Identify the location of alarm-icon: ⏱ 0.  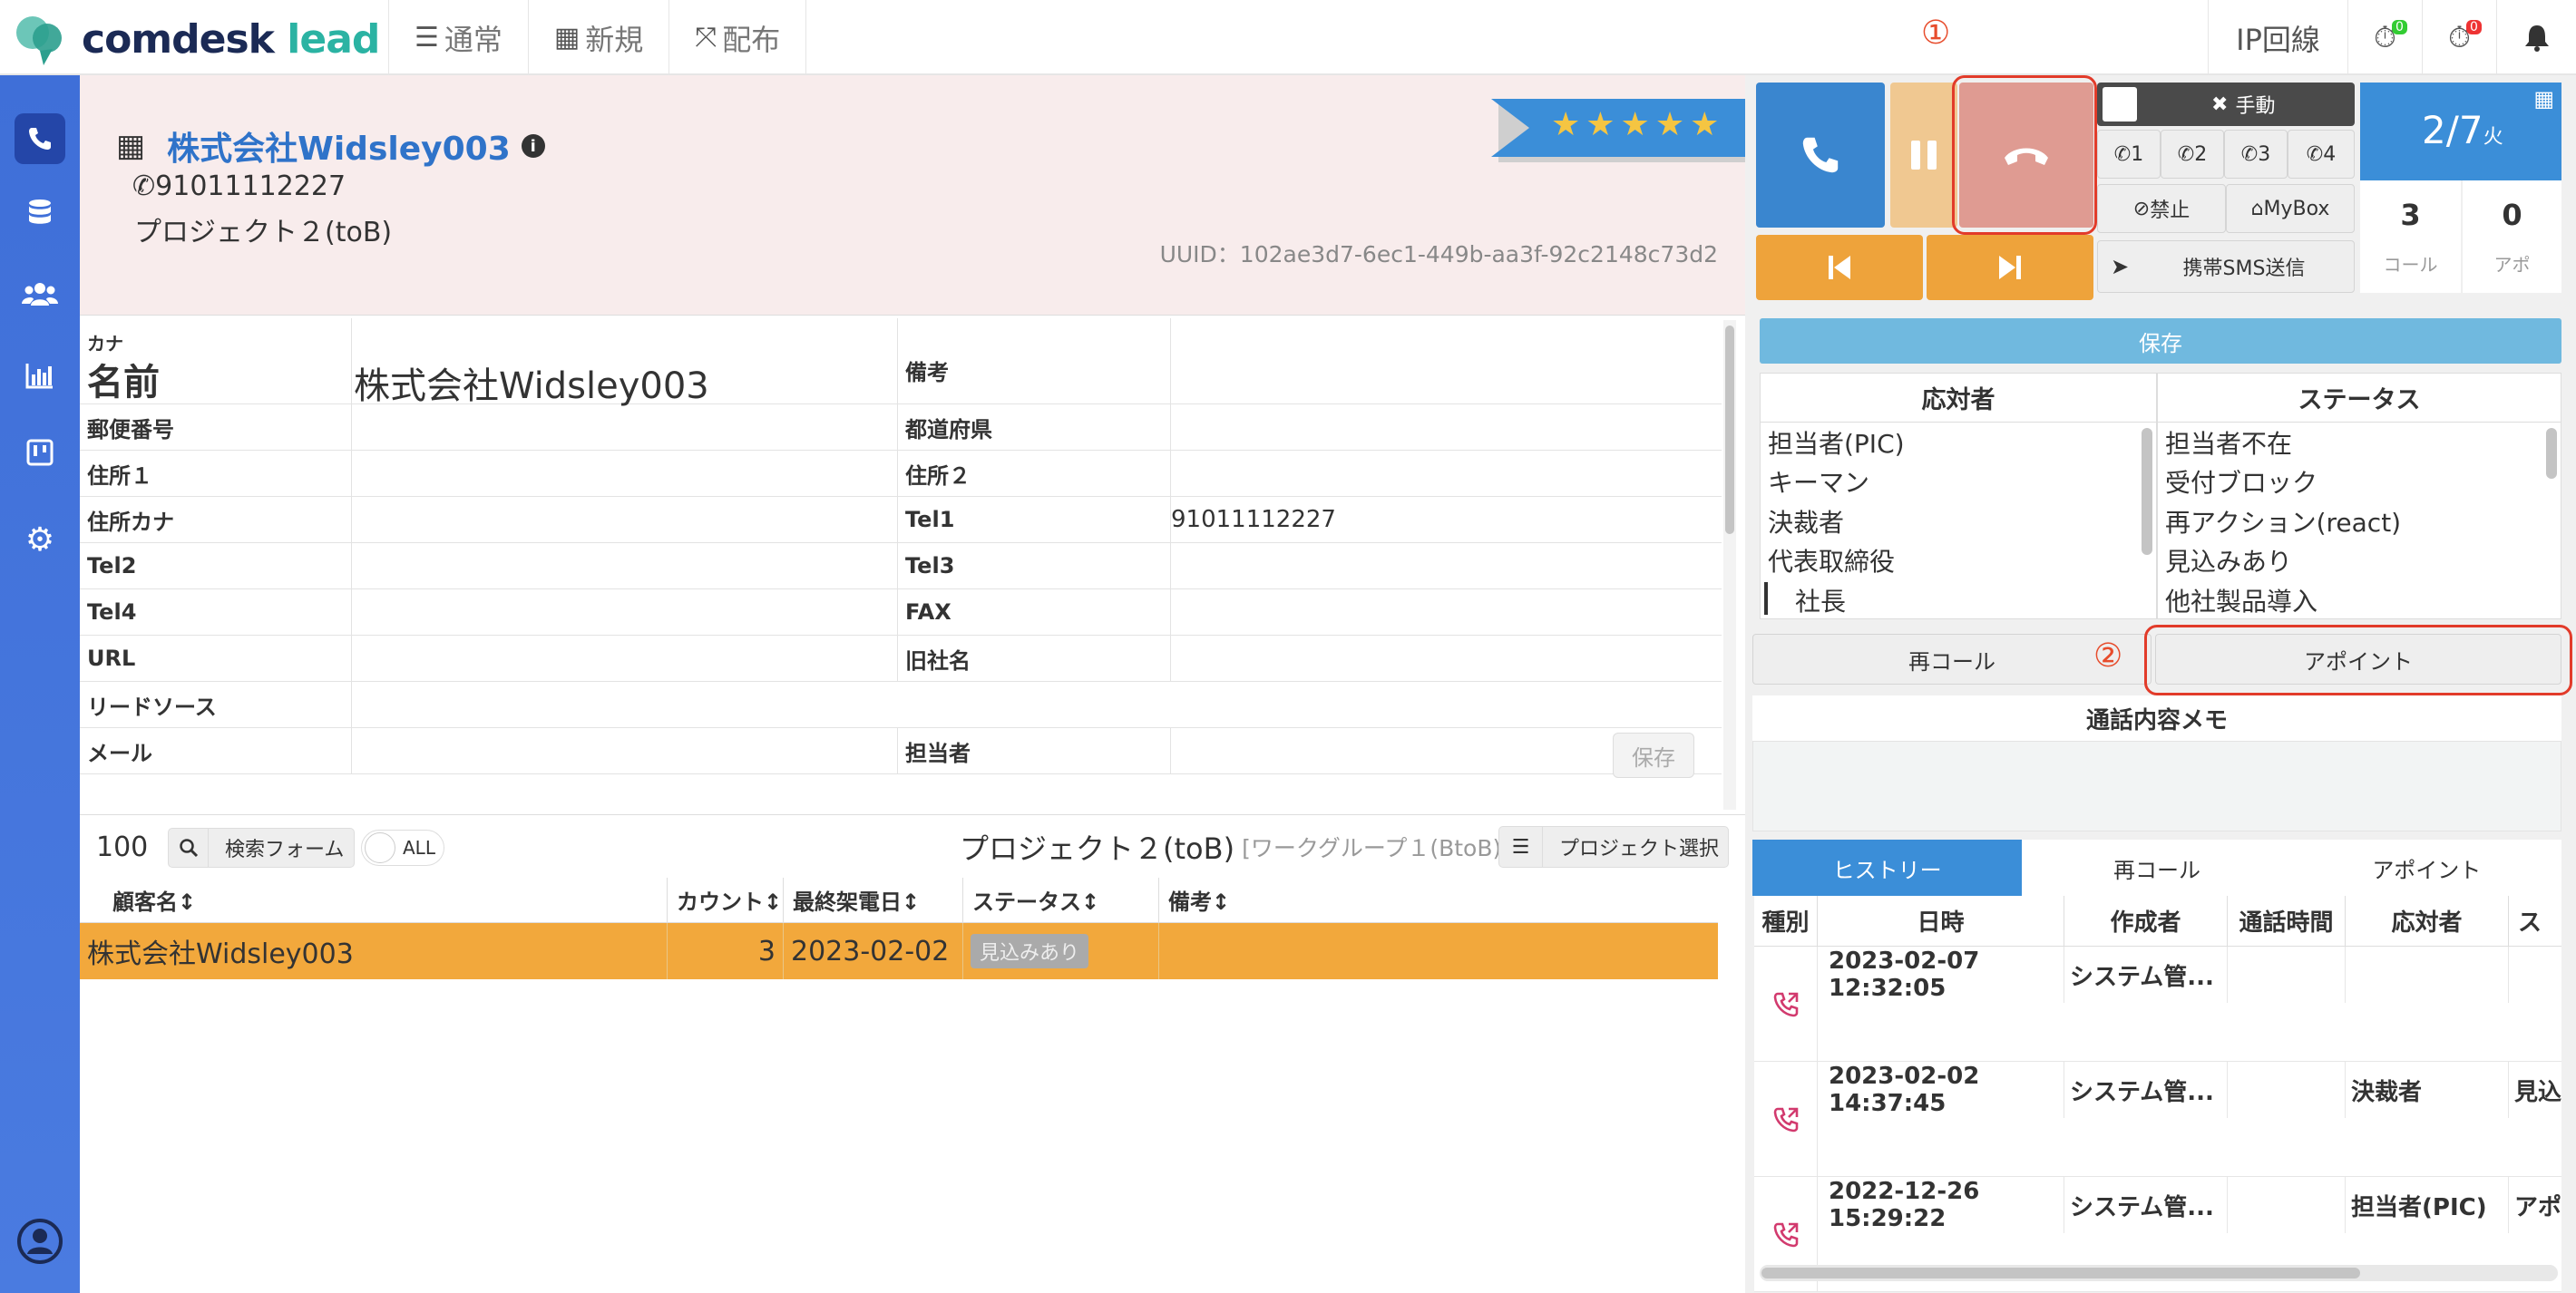
(2459, 38).